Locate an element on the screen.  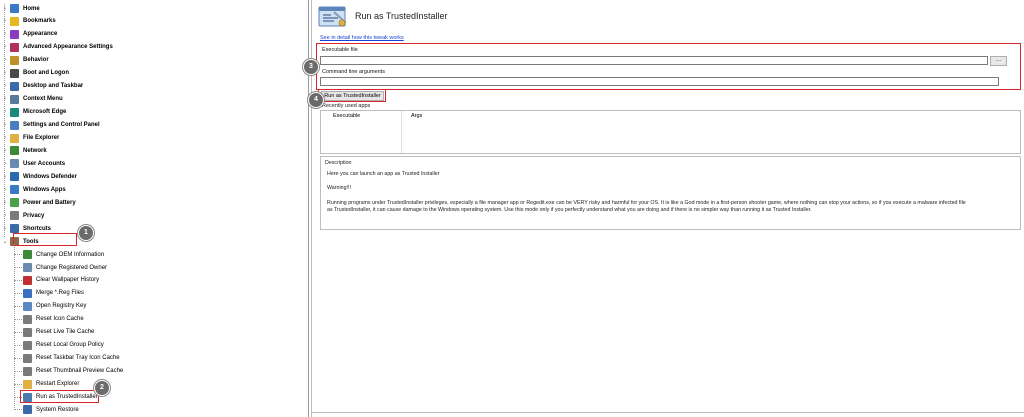
tree-item-file-explorer: › File Explorer is located at coordinates (30, 138).